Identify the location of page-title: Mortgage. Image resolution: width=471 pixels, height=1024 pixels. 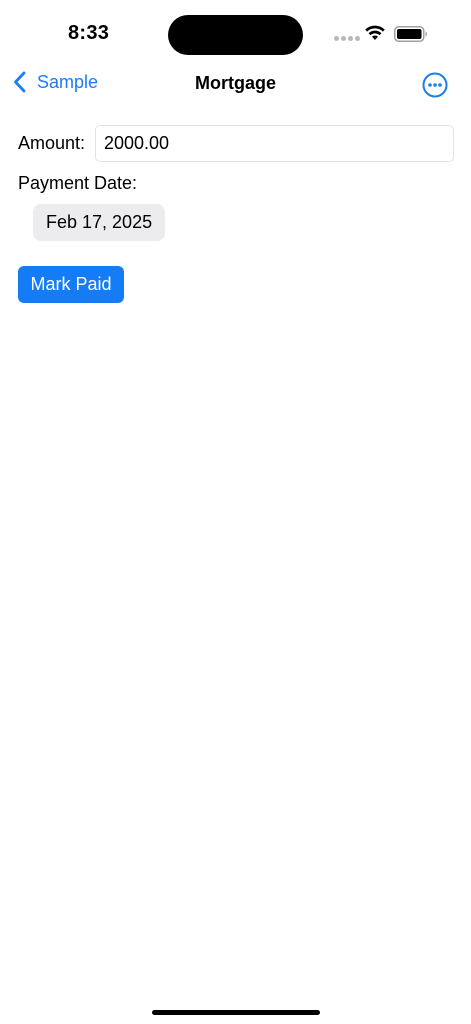
(235, 83).